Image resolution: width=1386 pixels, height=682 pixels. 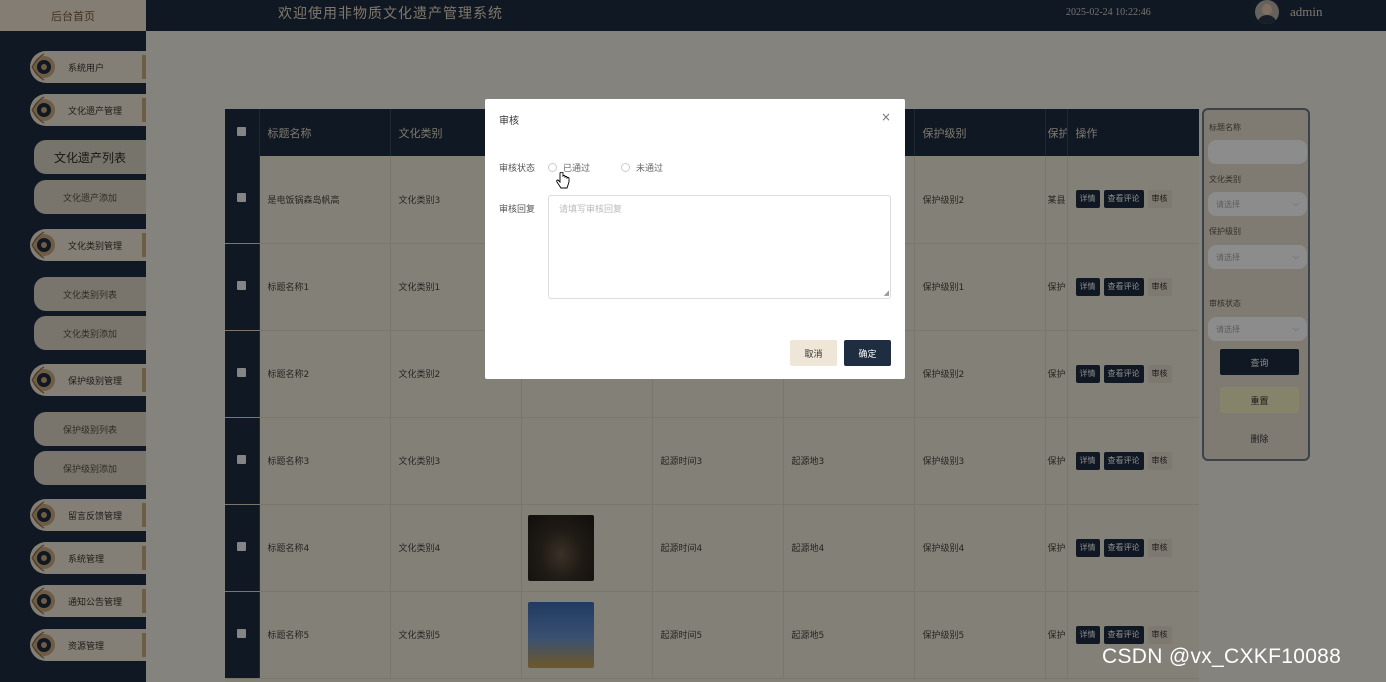 What do you see at coordinates (813, 353) in the screenshot?
I see `cancel-button: 取消` at bounding box center [813, 353].